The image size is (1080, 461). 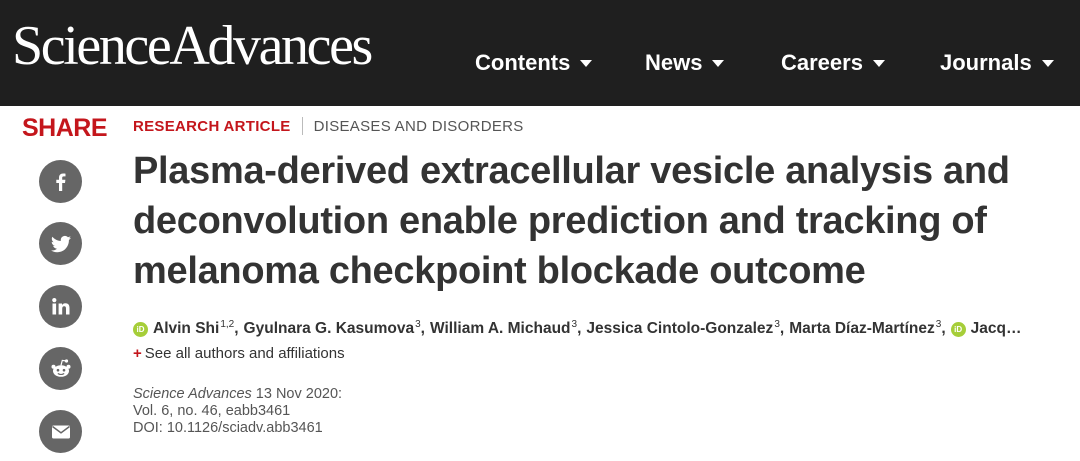 I want to click on author-link: Alvin Shi 1,2, so click(x=194, y=328).